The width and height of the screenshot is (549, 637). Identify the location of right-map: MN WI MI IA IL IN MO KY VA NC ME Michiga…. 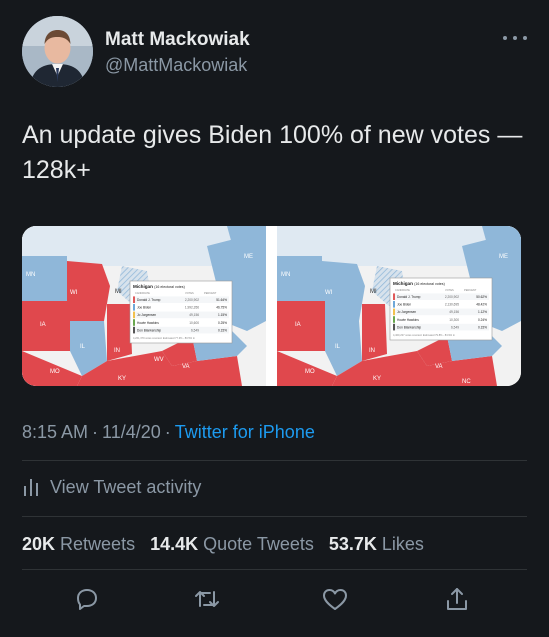
(399, 306).